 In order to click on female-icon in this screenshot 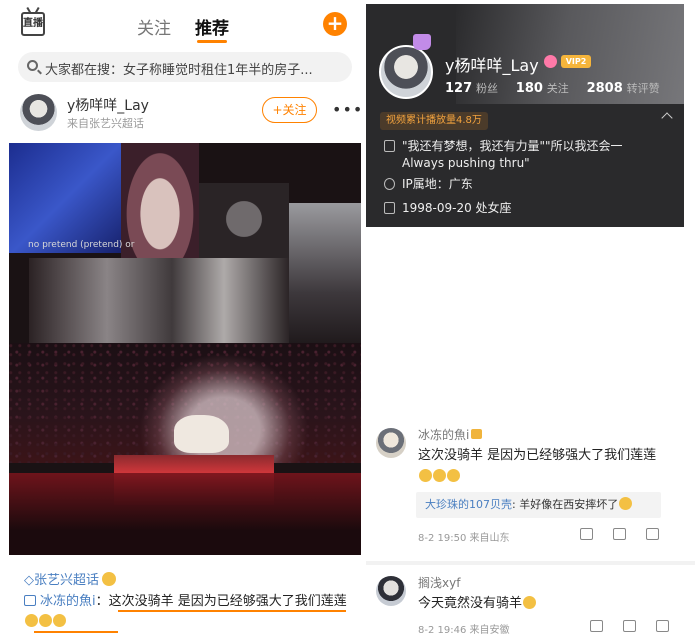, I will do `click(550, 61)`.